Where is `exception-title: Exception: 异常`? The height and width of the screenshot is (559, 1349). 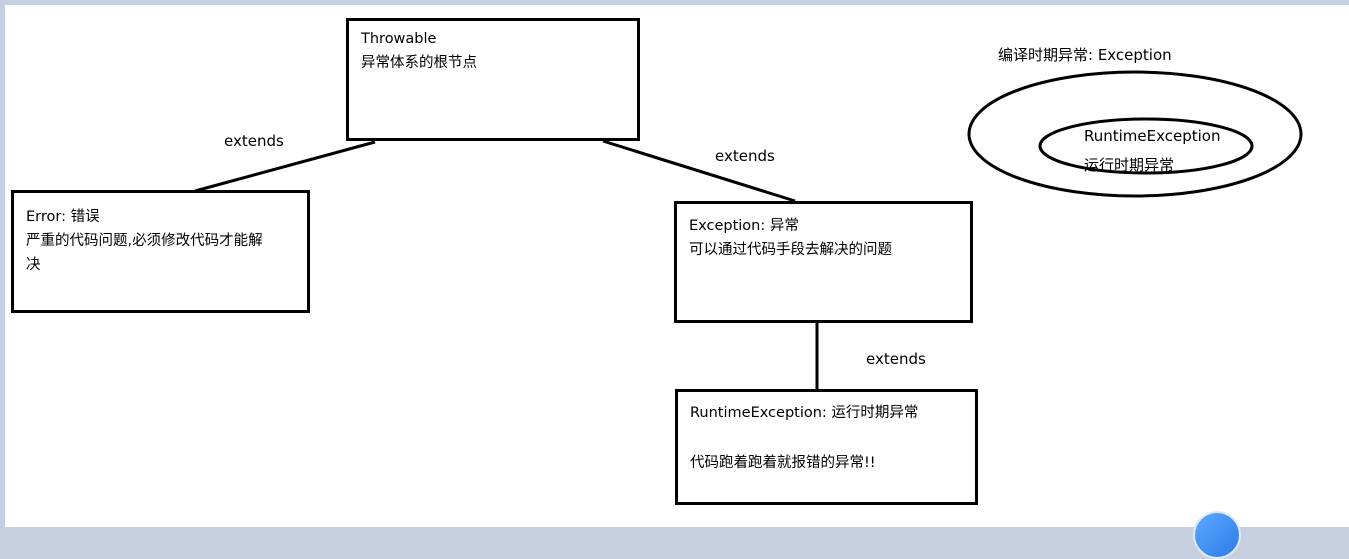 exception-title: Exception: 异常 is located at coordinates (744, 226).